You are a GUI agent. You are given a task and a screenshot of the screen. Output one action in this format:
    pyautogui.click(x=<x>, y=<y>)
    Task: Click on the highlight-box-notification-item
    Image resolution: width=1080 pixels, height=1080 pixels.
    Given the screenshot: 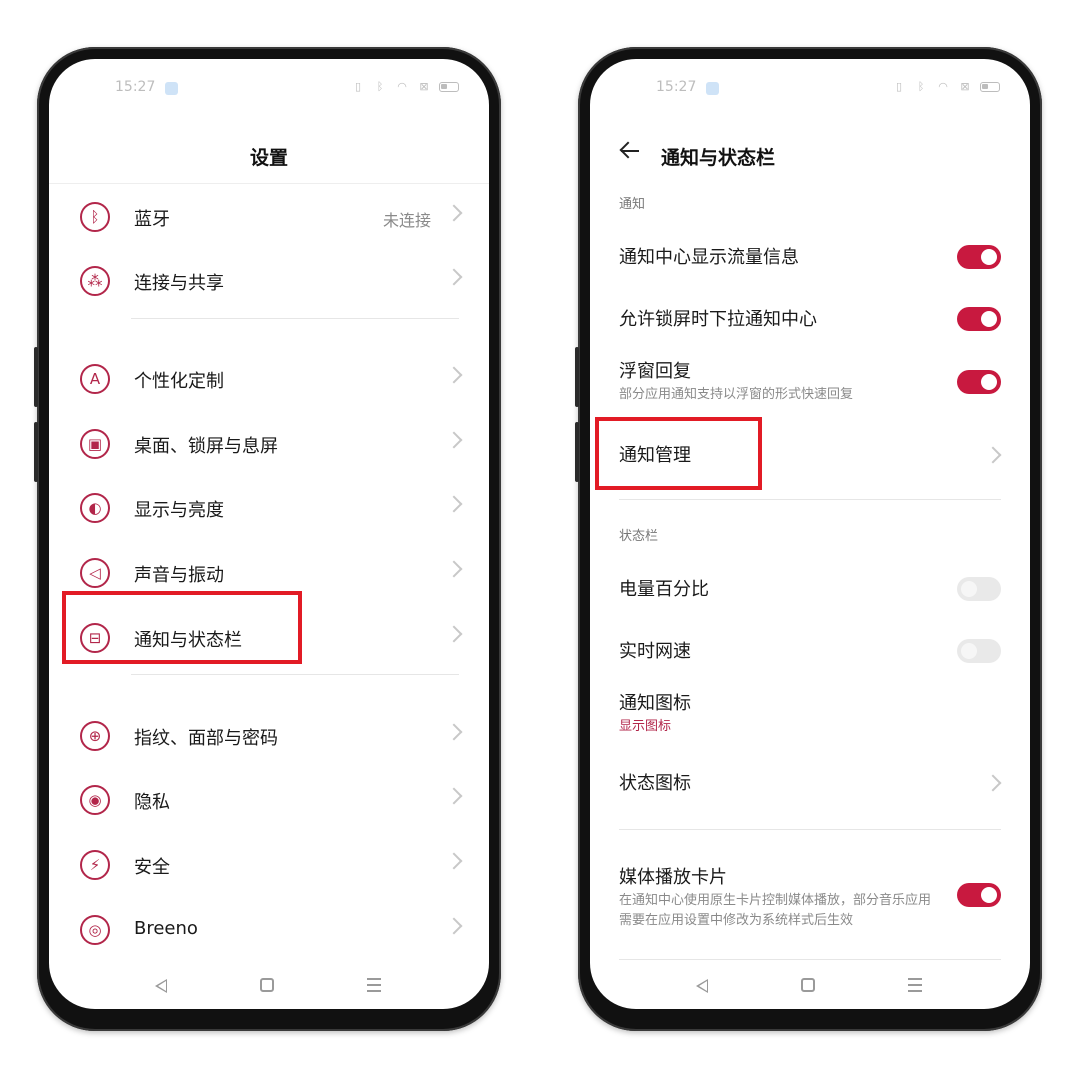 What is the action you would take?
    pyautogui.click(x=182, y=627)
    